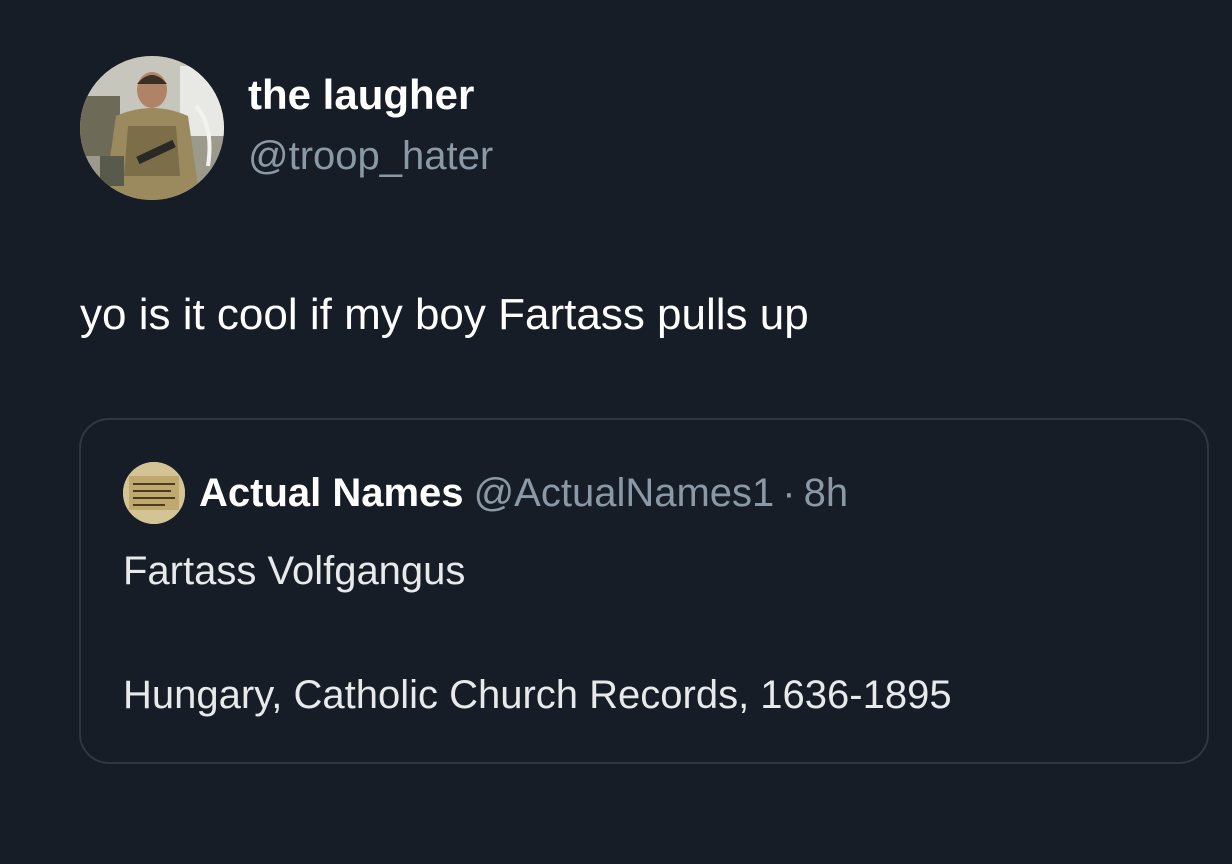  I want to click on tweet-text: yo is it cool if my boy Fartass pulls up, so click(444, 314).